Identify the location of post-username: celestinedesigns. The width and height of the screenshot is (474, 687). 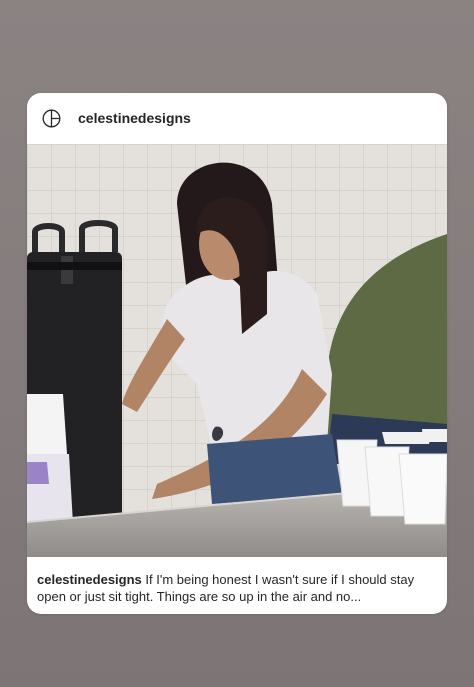
(134, 118).